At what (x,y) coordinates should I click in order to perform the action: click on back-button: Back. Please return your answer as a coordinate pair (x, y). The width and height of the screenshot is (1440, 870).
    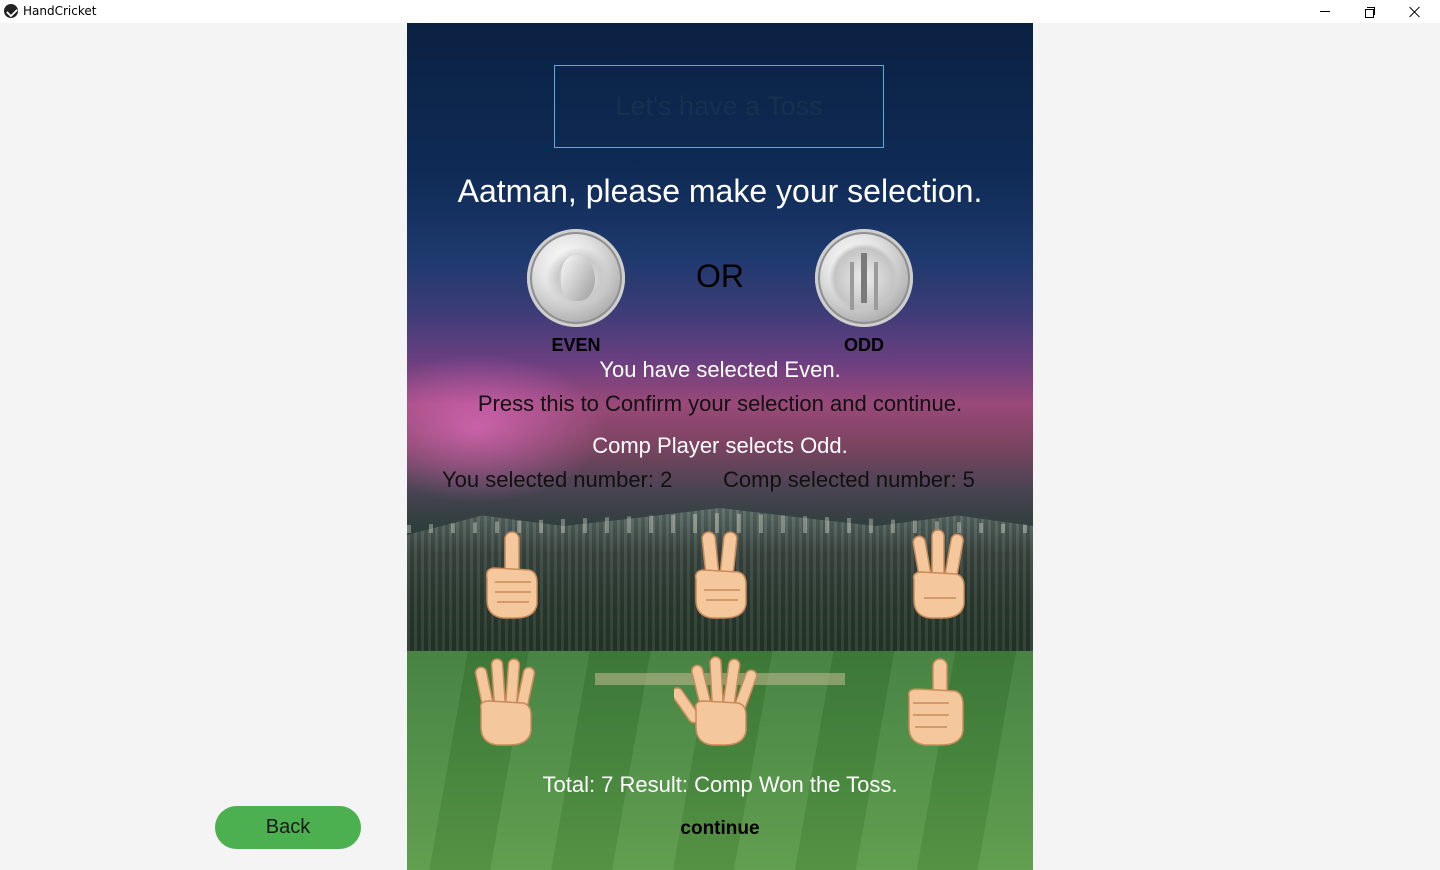
    Looking at the image, I should click on (288, 827).